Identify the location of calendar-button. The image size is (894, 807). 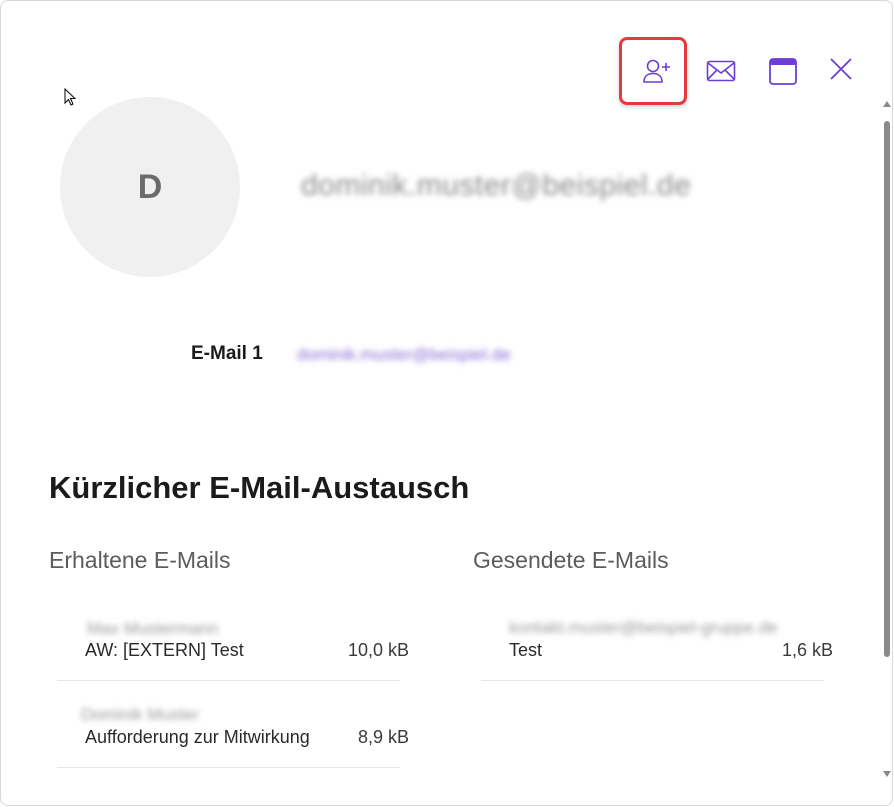
(783, 71).